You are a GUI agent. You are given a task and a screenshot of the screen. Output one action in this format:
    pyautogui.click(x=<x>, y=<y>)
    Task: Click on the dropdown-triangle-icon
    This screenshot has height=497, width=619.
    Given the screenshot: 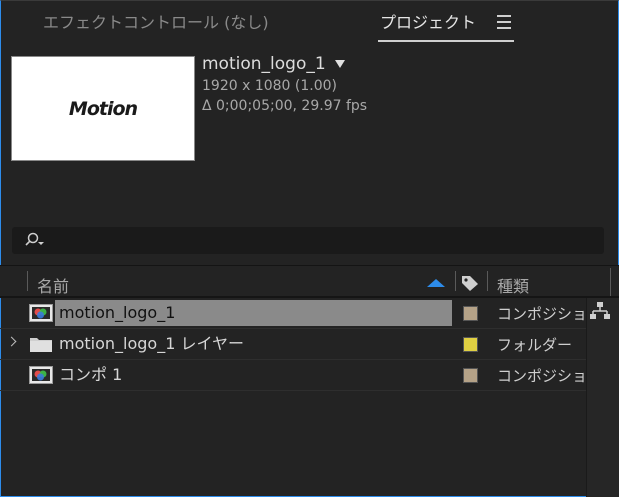 What is the action you would take?
    pyautogui.click(x=339, y=64)
    